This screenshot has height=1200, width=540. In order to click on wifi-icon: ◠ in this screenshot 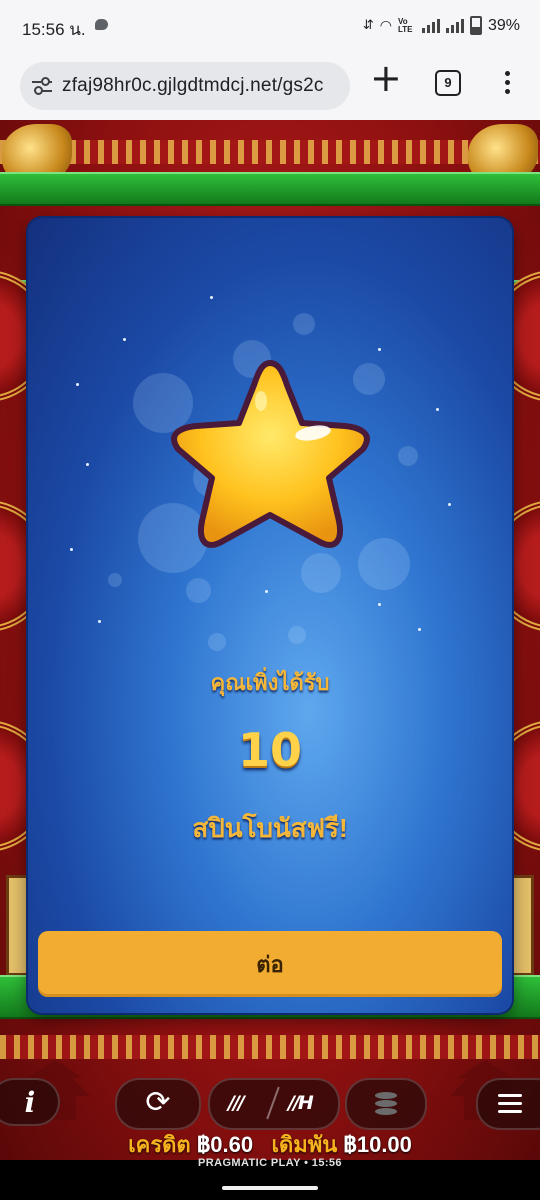, I will do `click(385, 25)`.